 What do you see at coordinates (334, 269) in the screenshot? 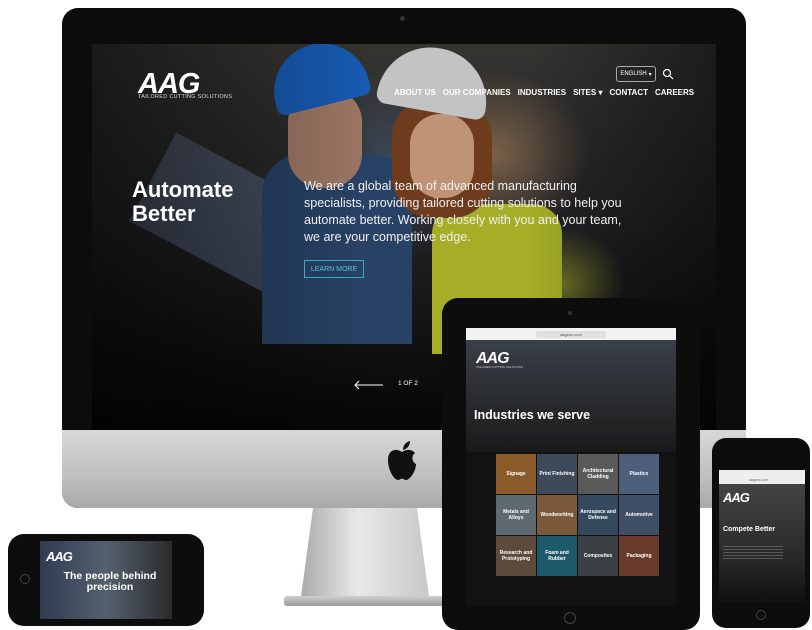
I see `learn-more-button: LEARN MORE` at bounding box center [334, 269].